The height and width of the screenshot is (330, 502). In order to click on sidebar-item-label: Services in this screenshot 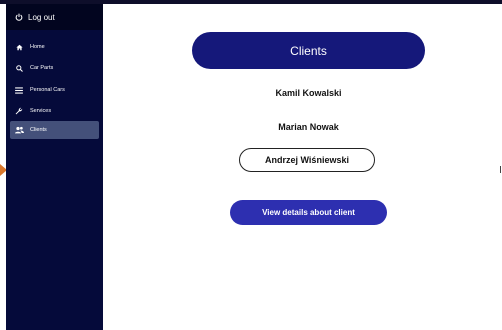, I will do `click(41, 111)`.